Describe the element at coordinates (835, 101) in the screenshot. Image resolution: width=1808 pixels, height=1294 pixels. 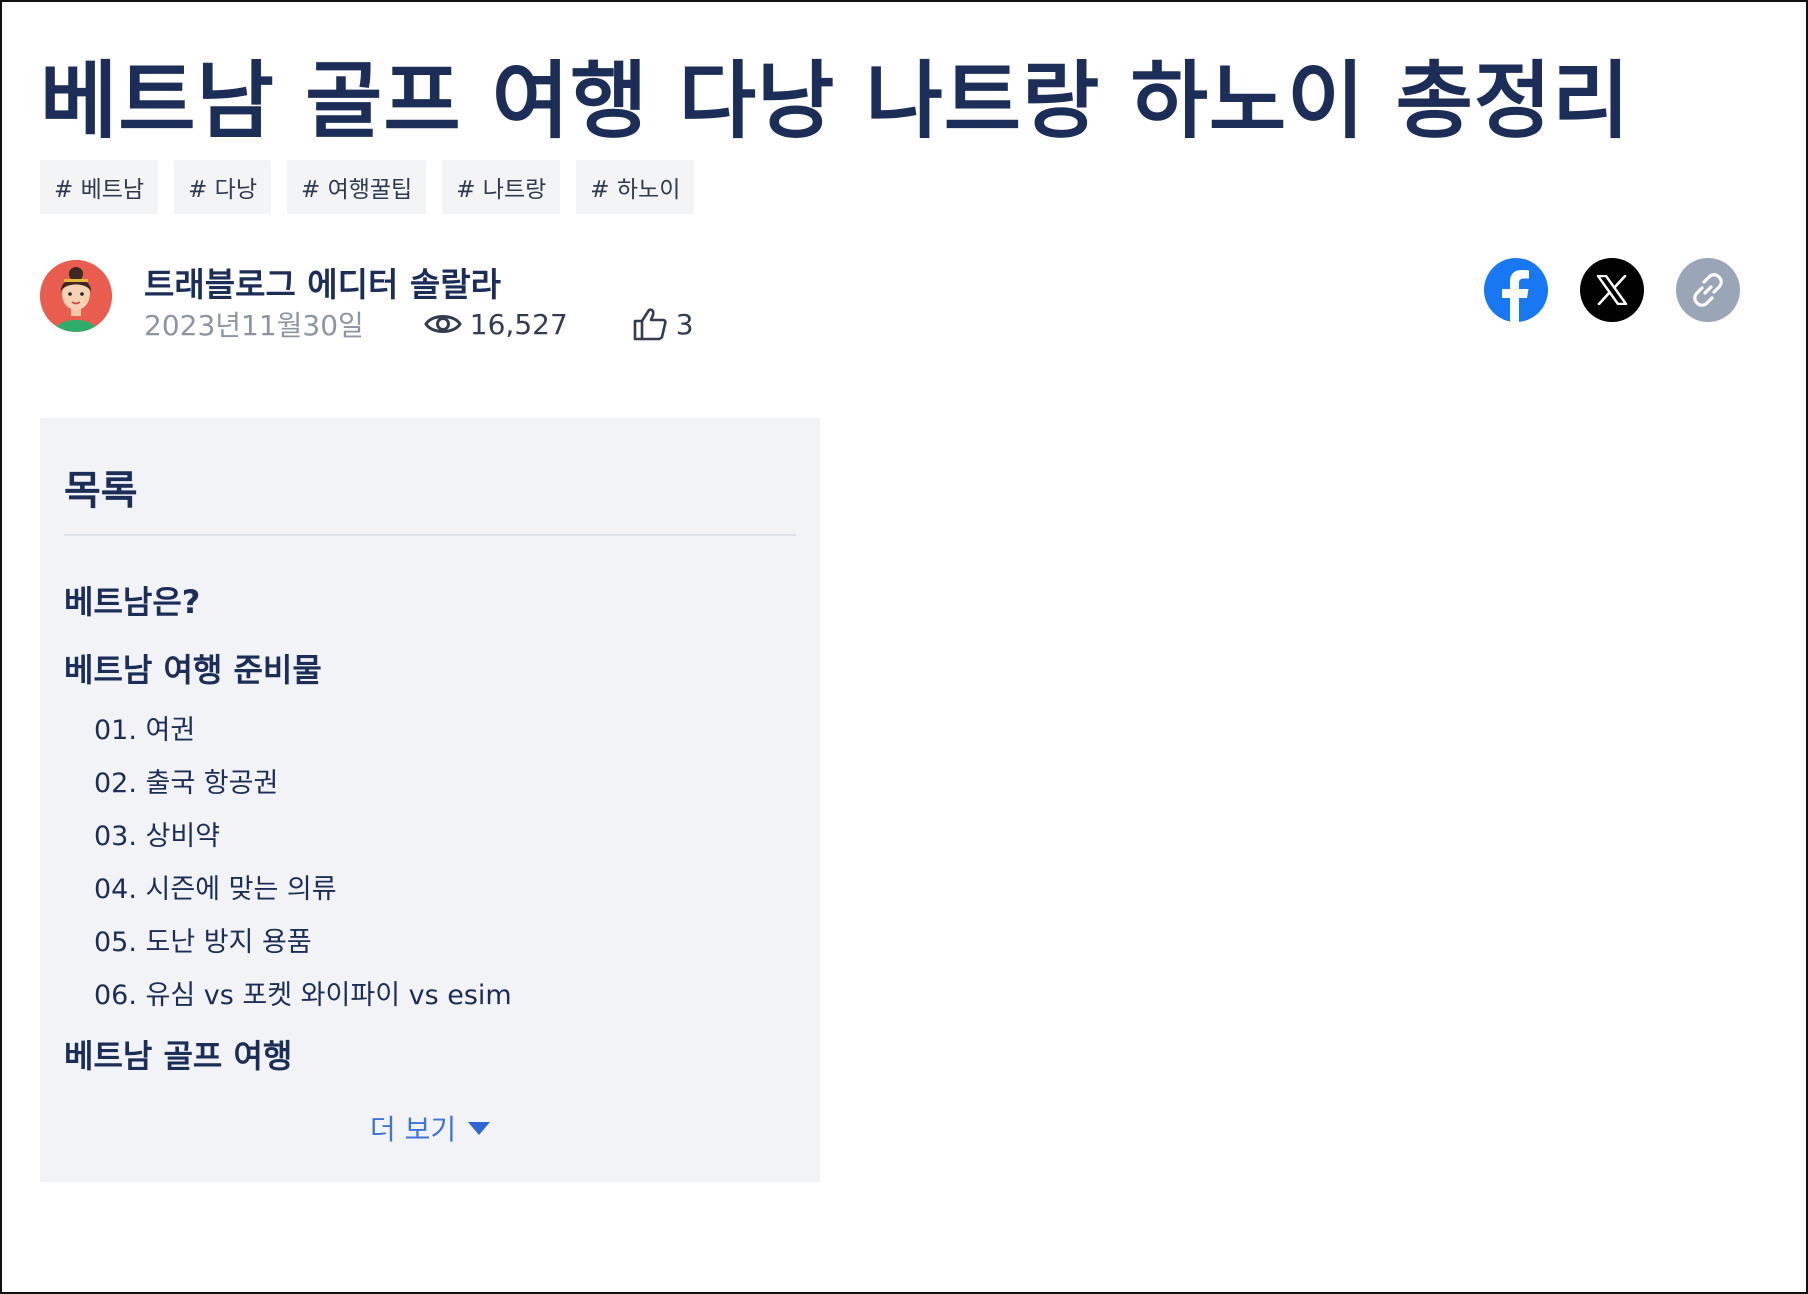
I see `article-title: 베트남 골프 여행 다낭 나트랑 하노이 총정리` at that location.